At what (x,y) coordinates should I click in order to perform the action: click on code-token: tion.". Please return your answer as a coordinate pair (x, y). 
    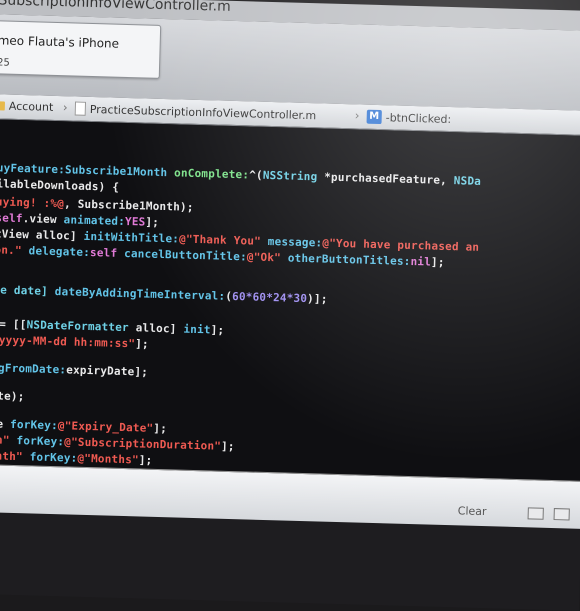
    Looking at the image, I should click on (11, 250).